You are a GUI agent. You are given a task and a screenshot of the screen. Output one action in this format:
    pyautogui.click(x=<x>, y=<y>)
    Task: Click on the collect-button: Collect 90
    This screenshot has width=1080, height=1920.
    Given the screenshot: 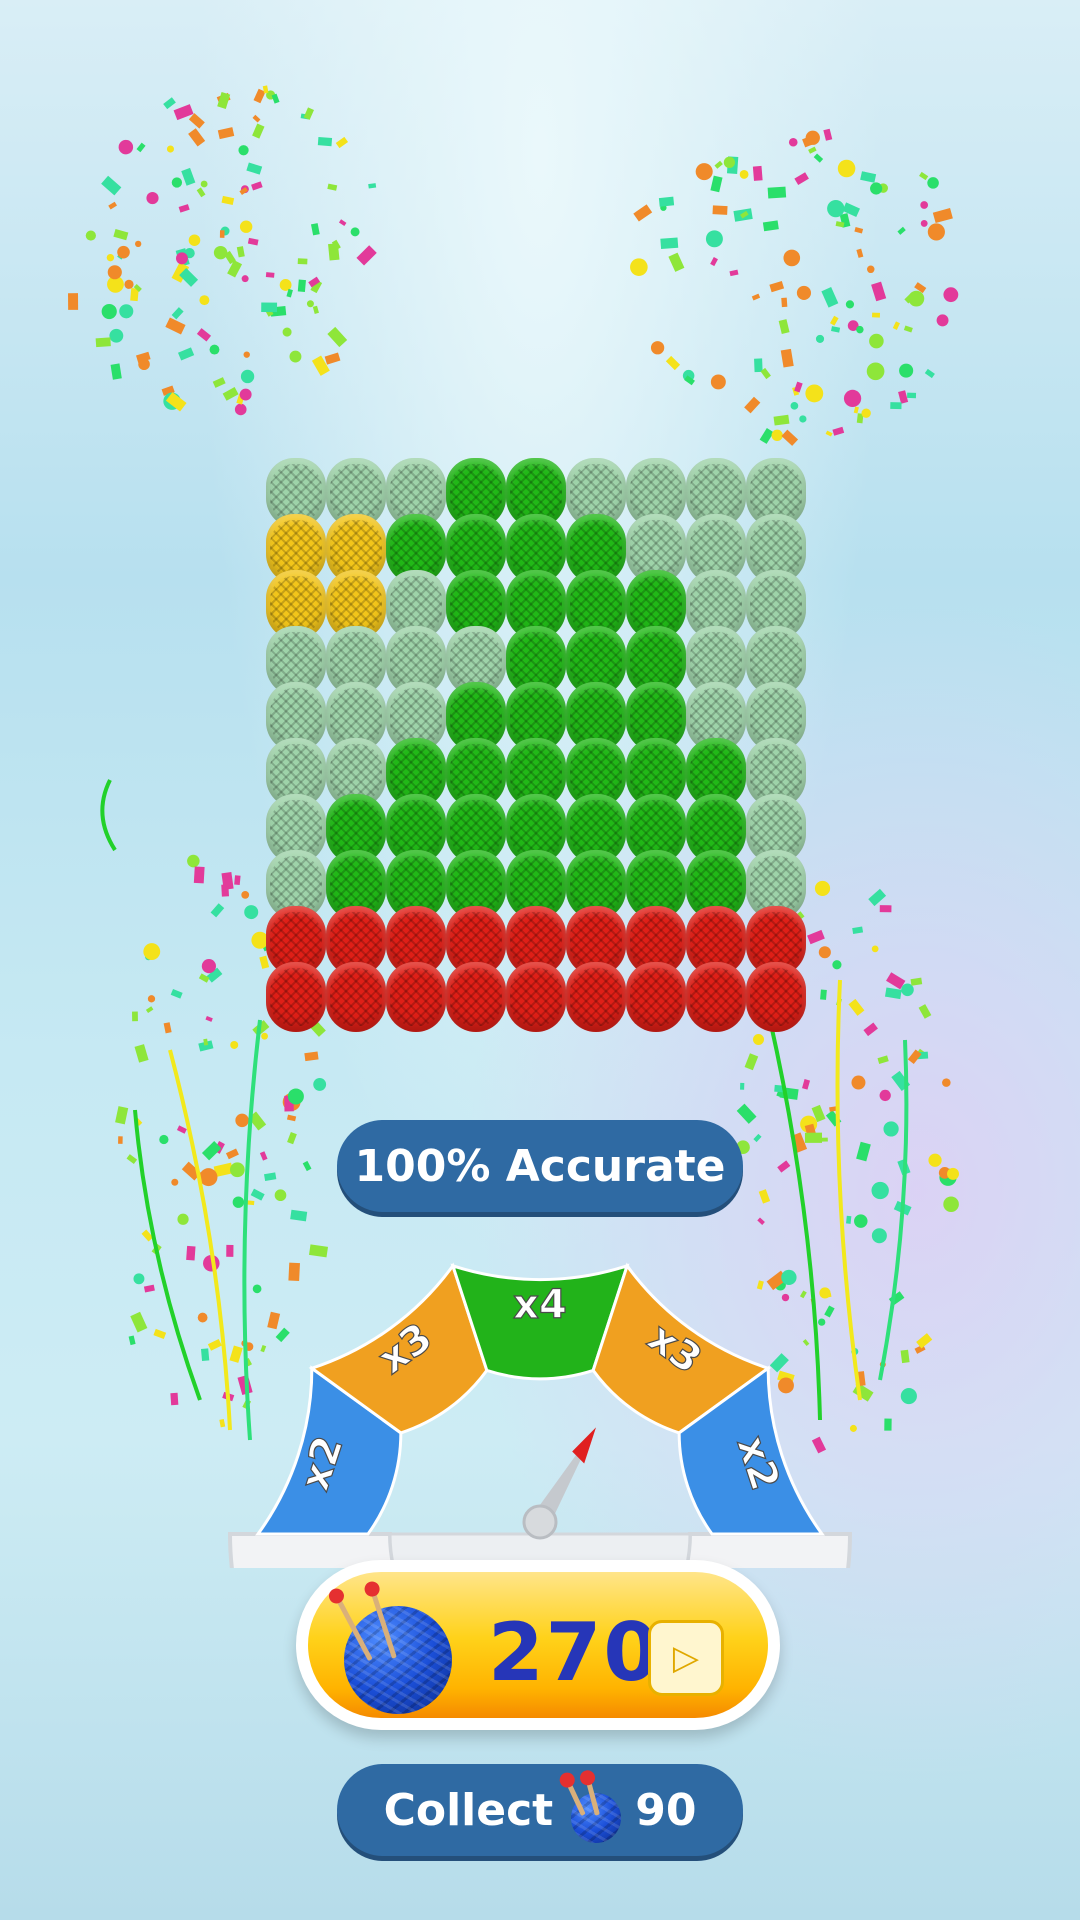 What is the action you would take?
    pyautogui.click(x=540, y=1810)
    